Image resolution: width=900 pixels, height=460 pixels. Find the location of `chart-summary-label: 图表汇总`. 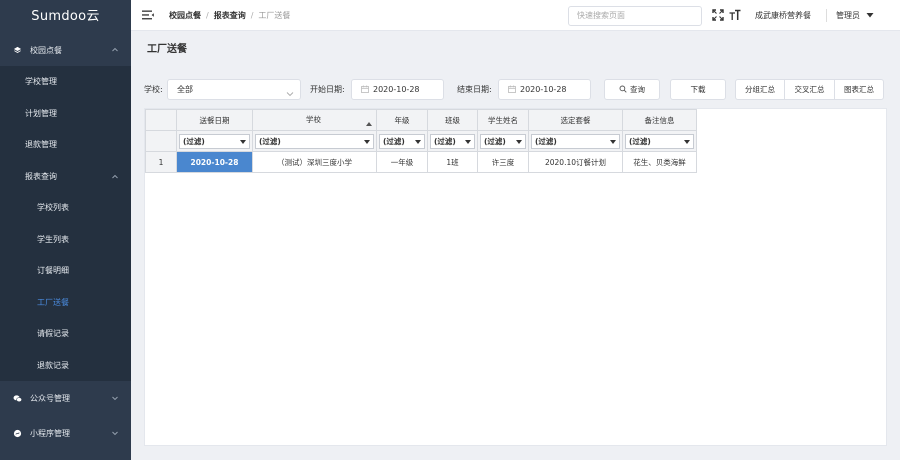

chart-summary-label: 图表汇总 is located at coordinates (859, 89).